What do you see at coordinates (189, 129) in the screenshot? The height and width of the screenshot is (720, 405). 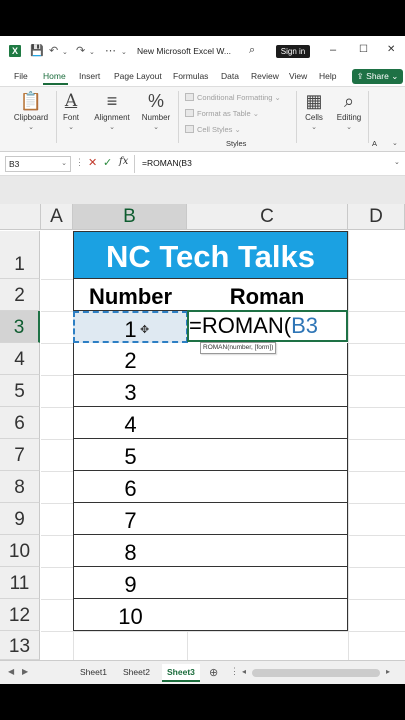 I see `cell-styles-icon` at bounding box center [189, 129].